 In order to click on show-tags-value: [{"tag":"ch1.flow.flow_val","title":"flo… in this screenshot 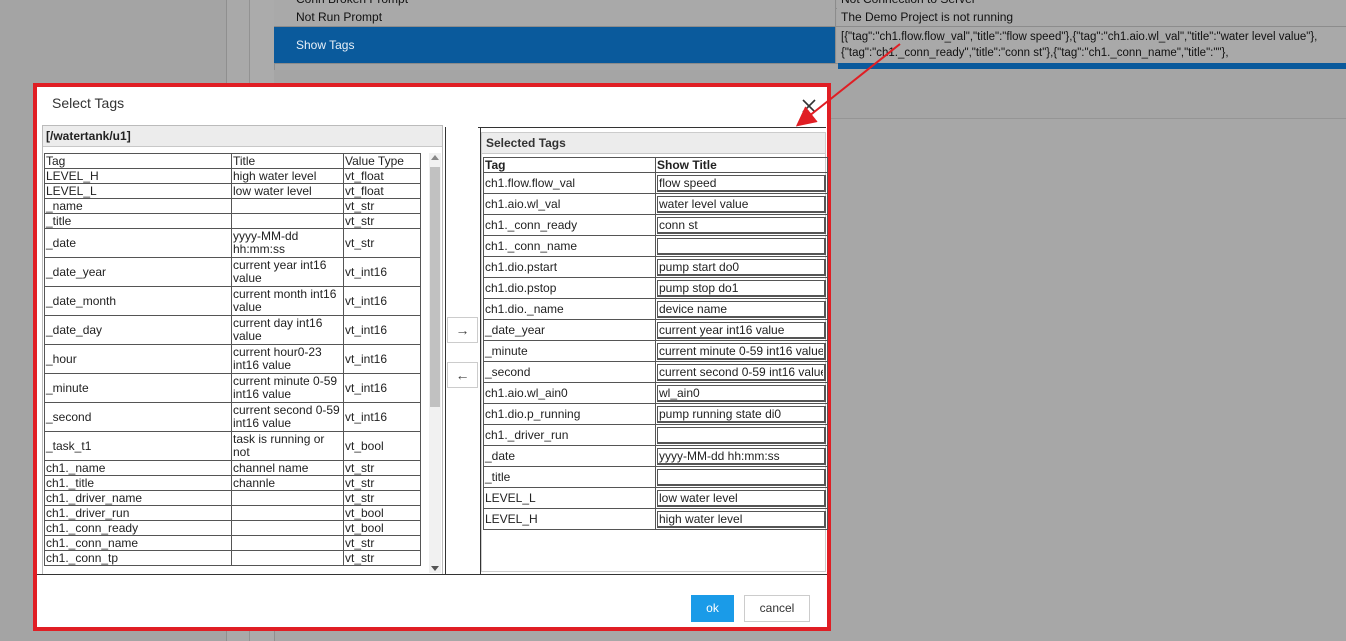, I will do `click(1091, 45)`.